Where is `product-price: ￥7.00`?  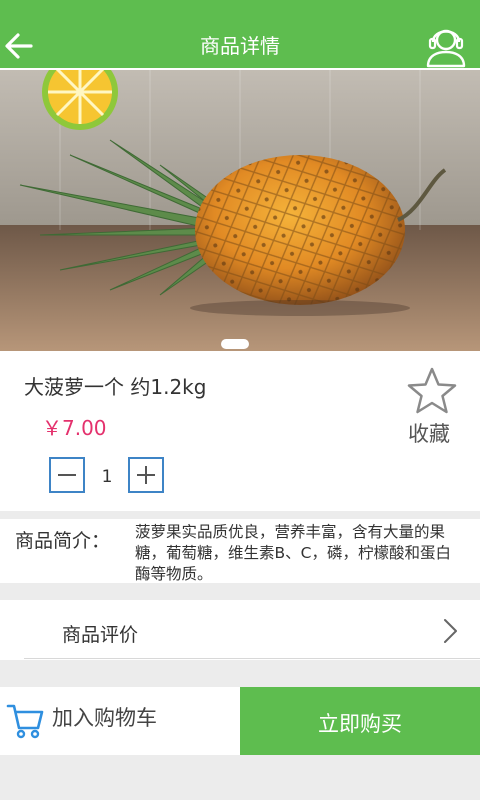 product-price: ￥7.00 is located at coordinates (74, 428).